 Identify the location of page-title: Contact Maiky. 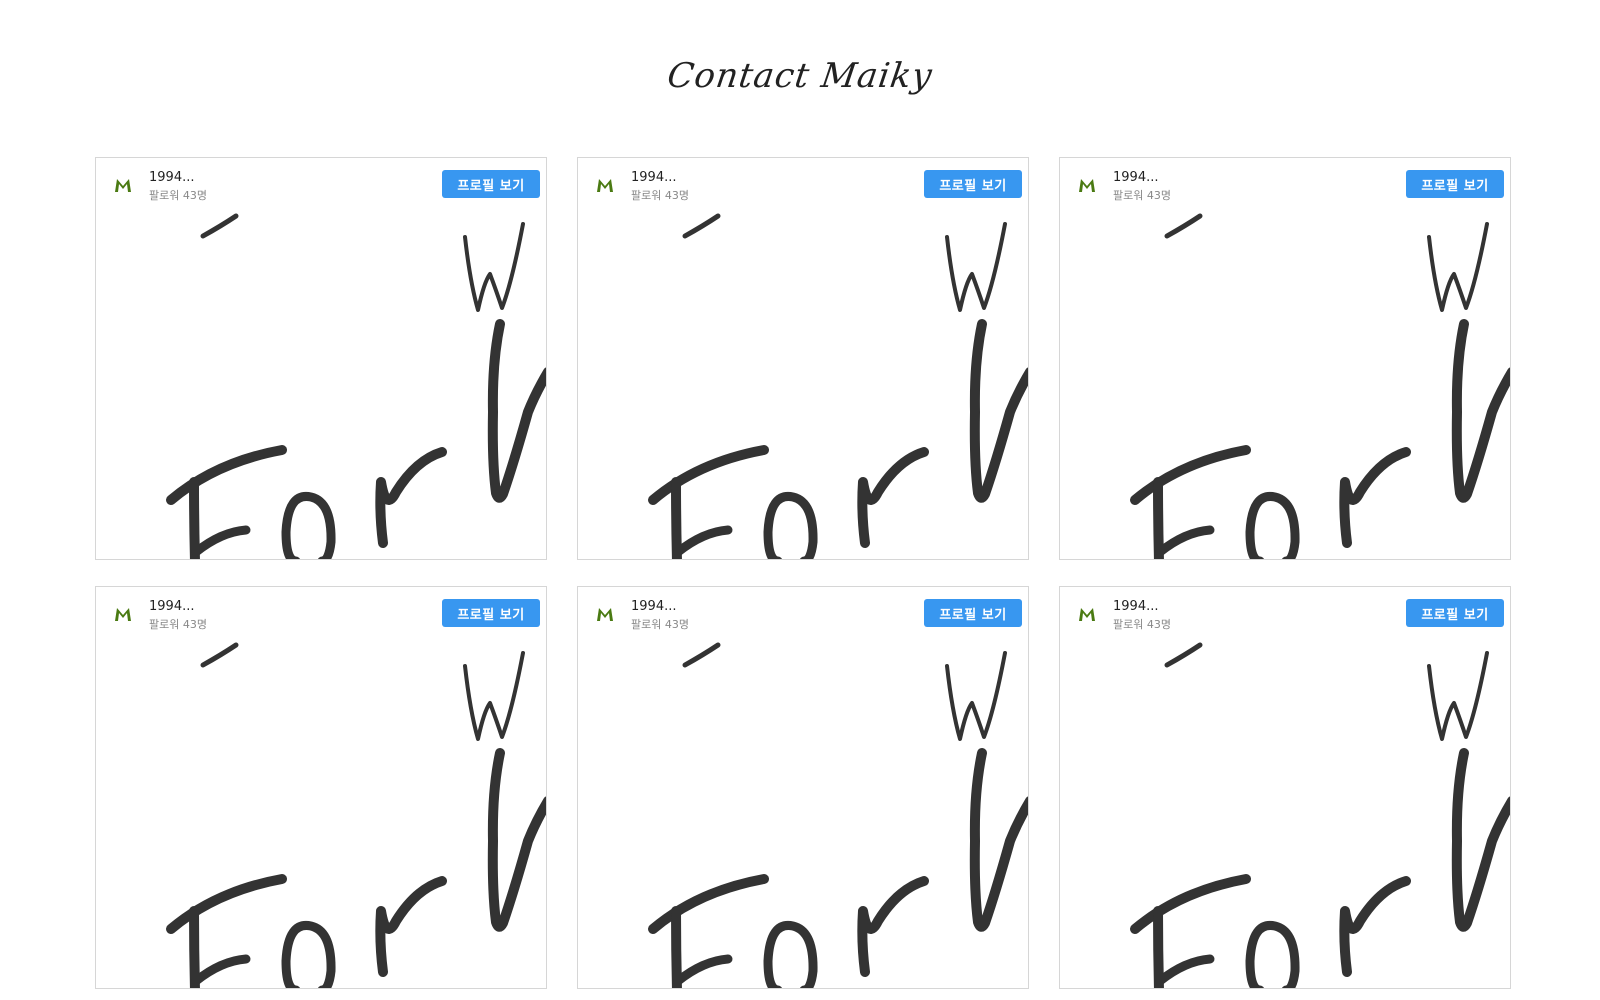
(800, 76).